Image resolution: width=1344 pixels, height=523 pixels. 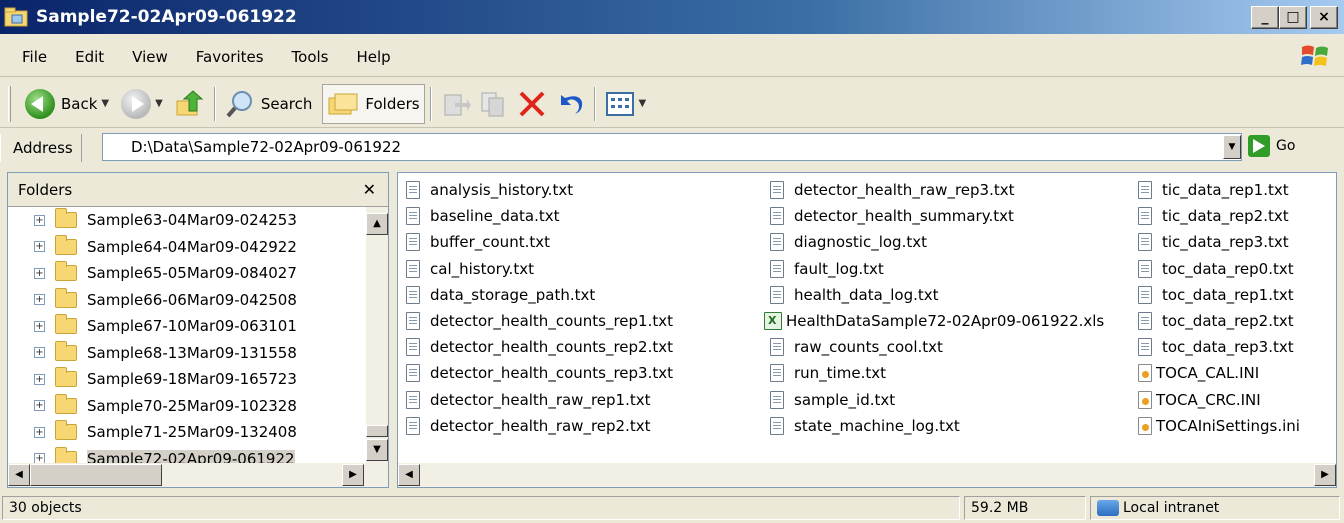 What do you see at coordinates (539, 400) in the screenshot?
I see `file-item: detector_health_raw_rep1.txt` at bounding box center [539, 400].